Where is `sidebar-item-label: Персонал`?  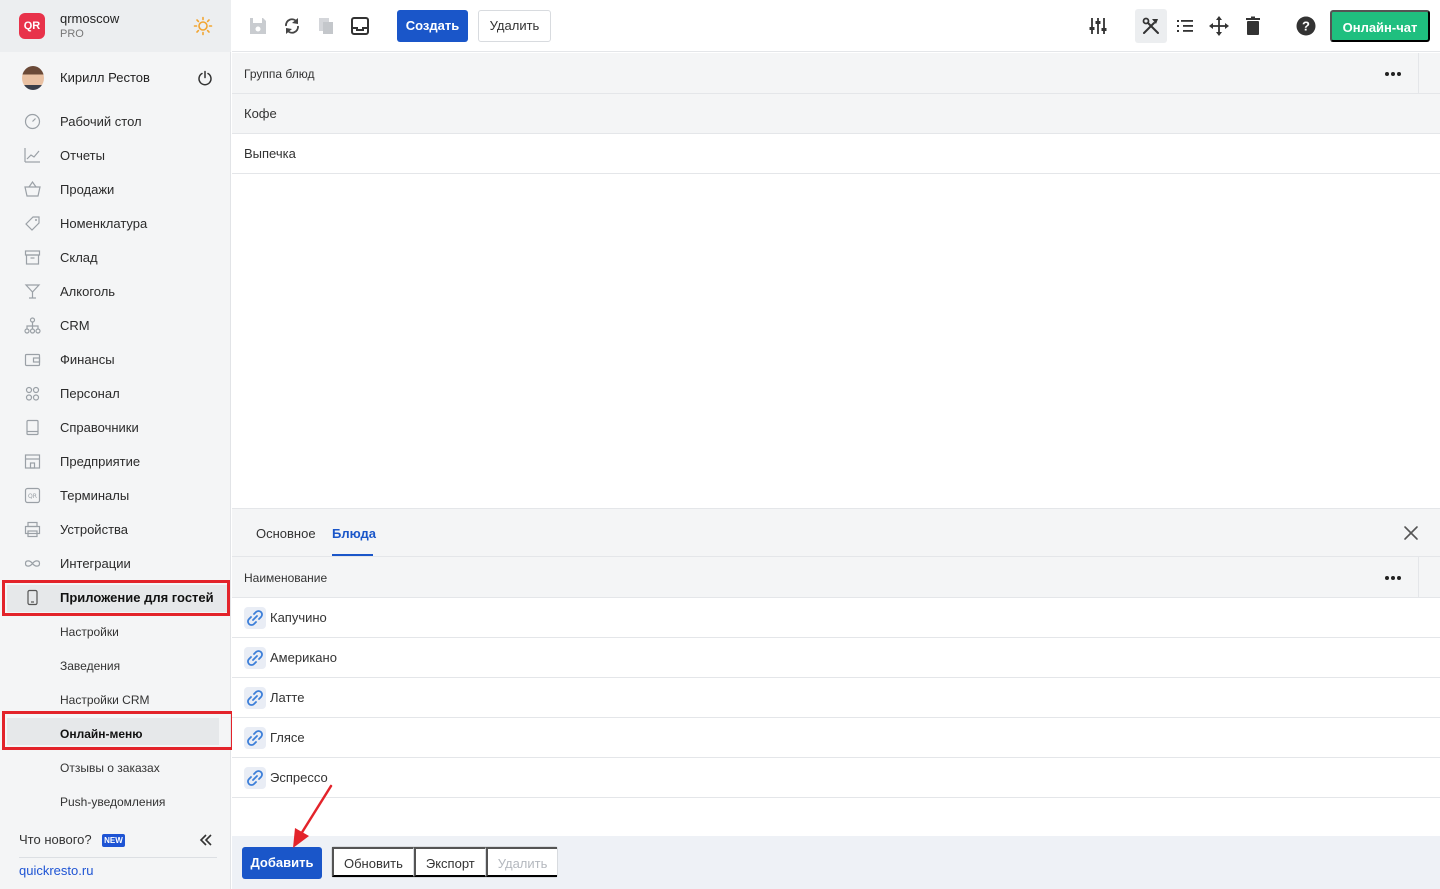
sidebar-item-label: Персонал is located at coordinates (90, 393).